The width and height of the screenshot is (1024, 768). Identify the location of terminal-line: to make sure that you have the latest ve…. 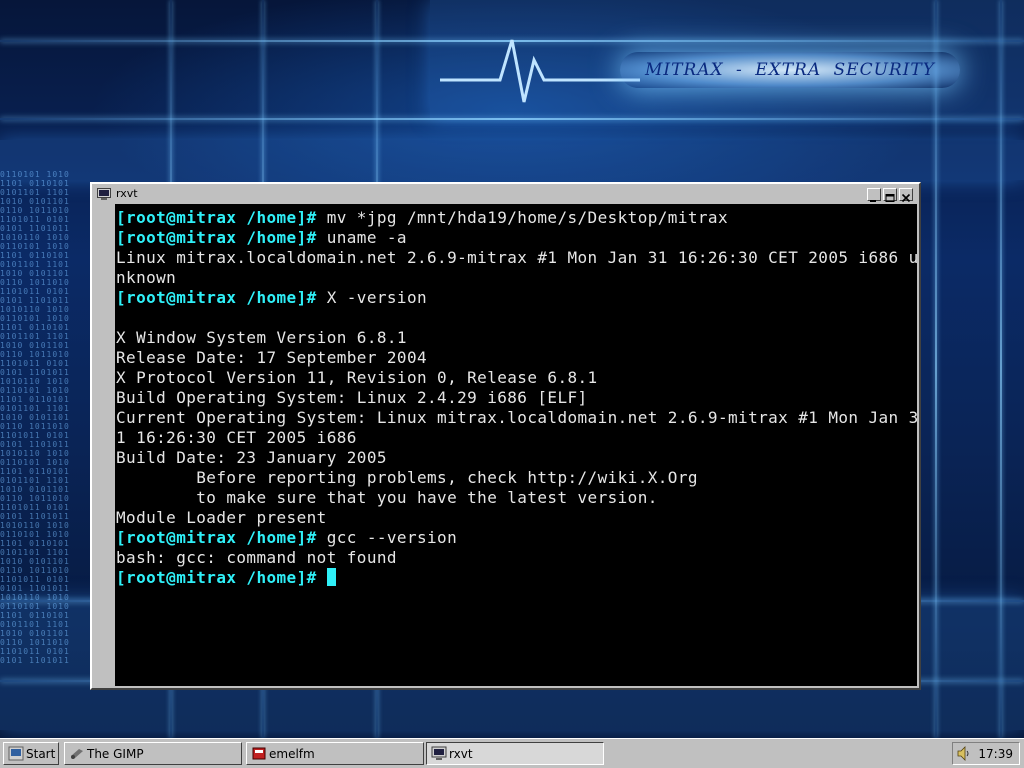
(516, 498).